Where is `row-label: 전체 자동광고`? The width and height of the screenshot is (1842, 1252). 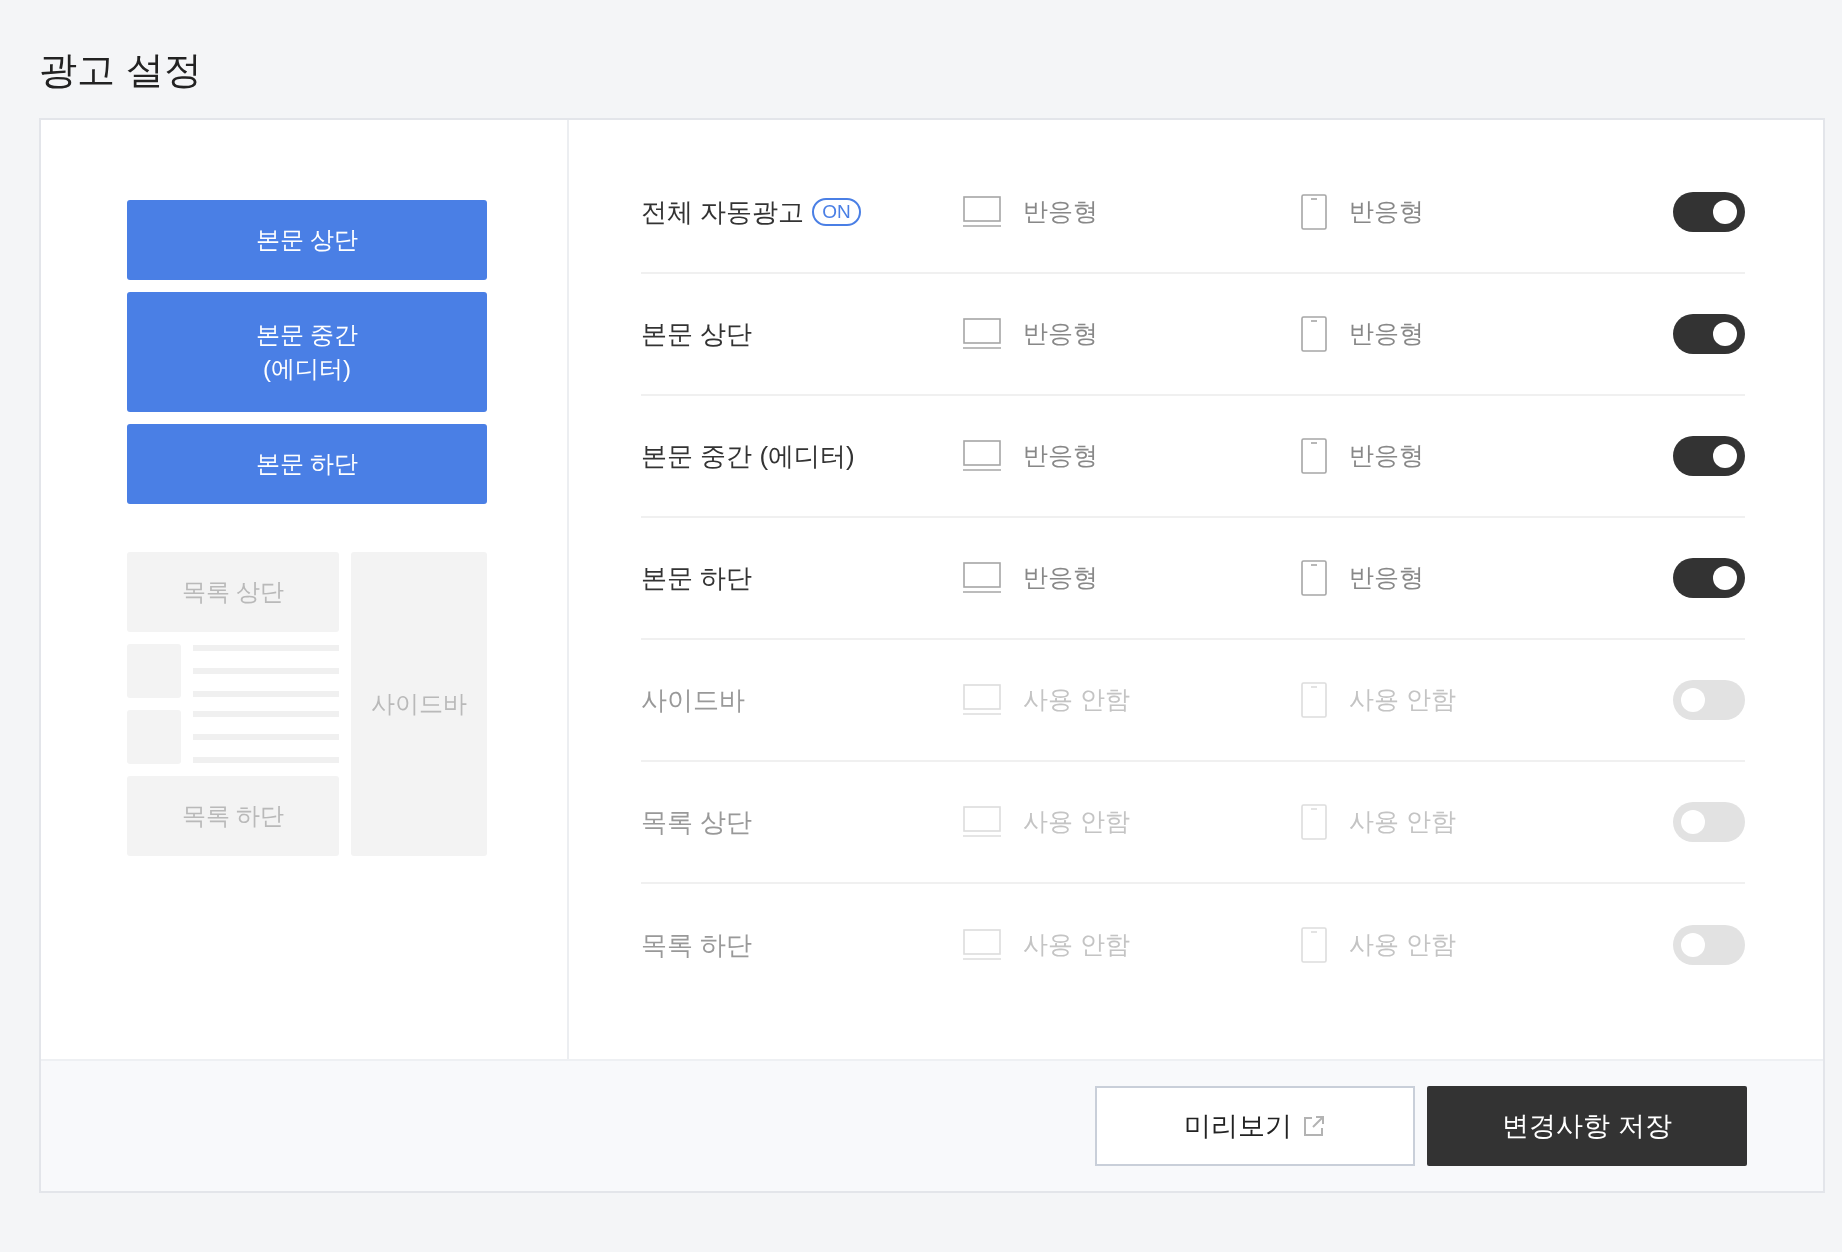 row-label: 전체 자동광고 is located at coordinates (723, 212).